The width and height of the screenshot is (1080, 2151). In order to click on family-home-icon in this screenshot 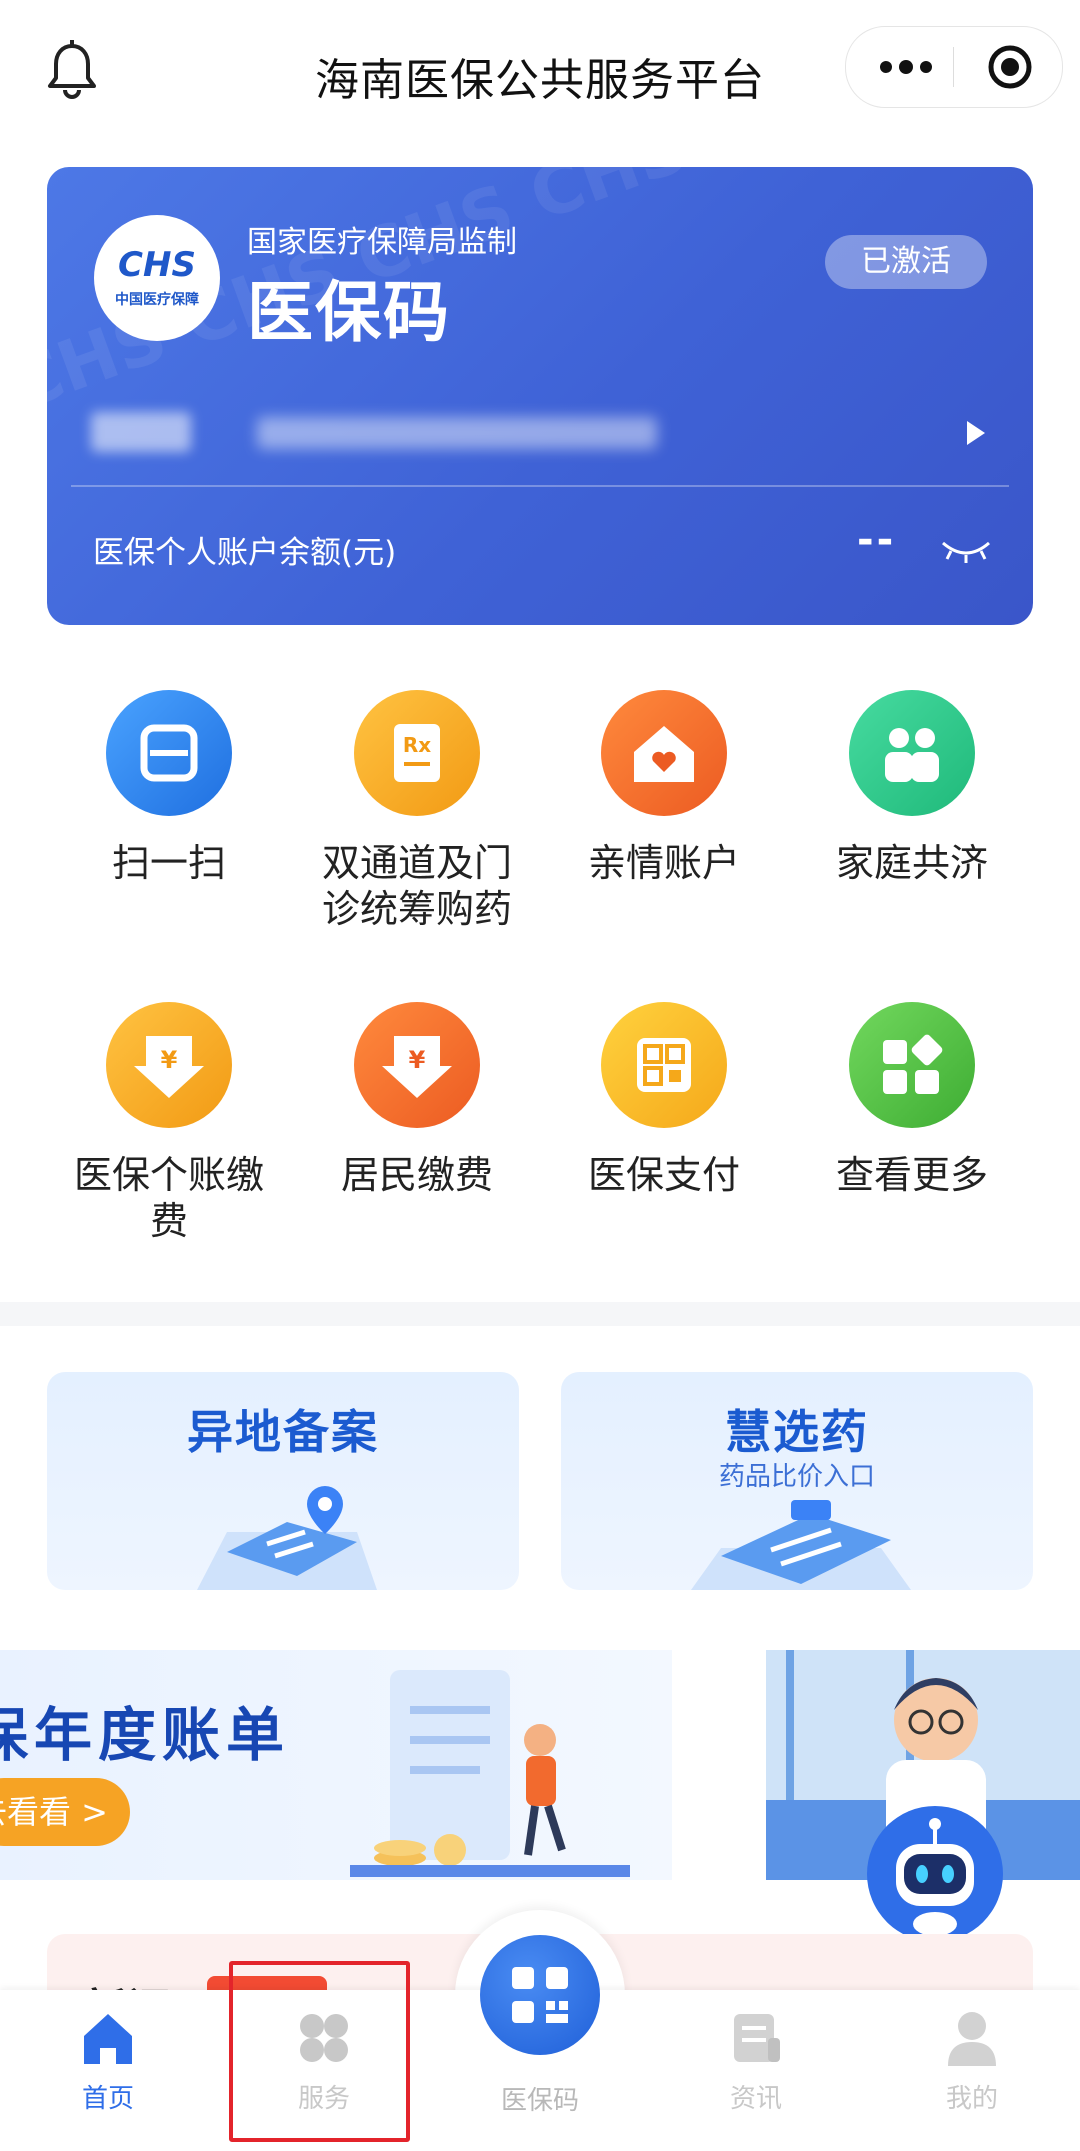, I will do `click(664, 753)`.